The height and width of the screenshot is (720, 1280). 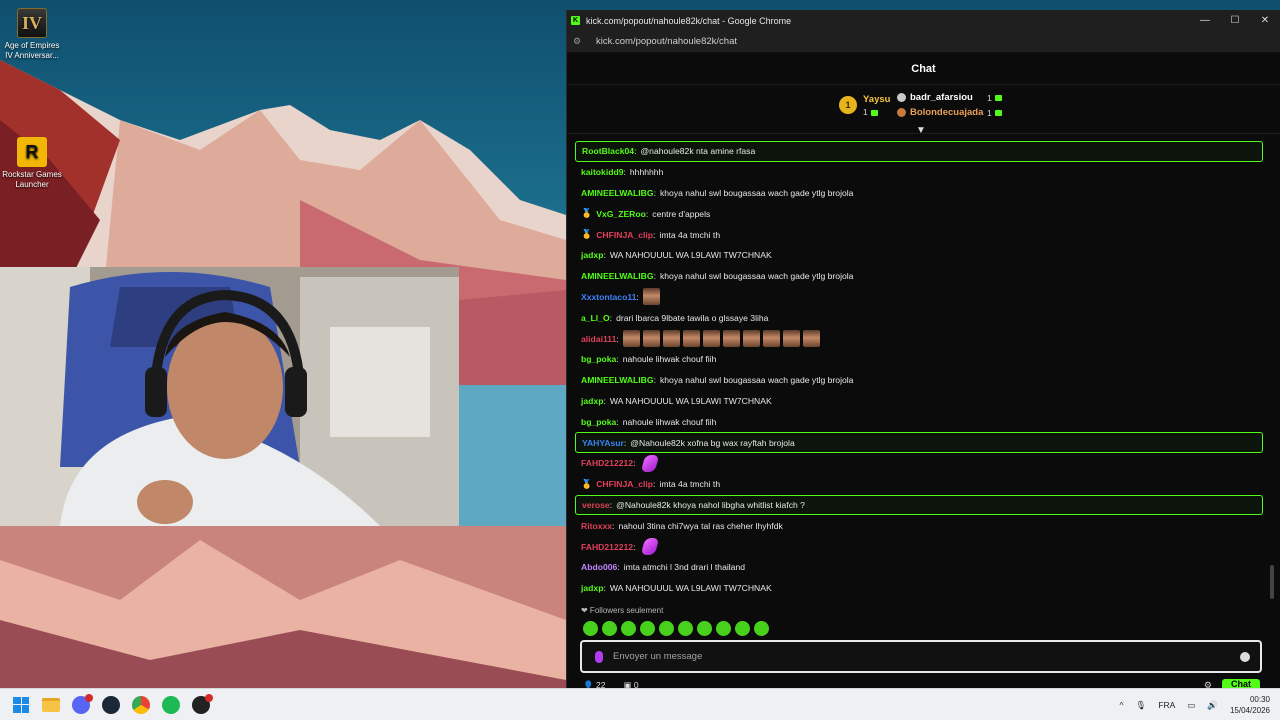 I want to click on chrome-icon, so click(x=141, y=704).